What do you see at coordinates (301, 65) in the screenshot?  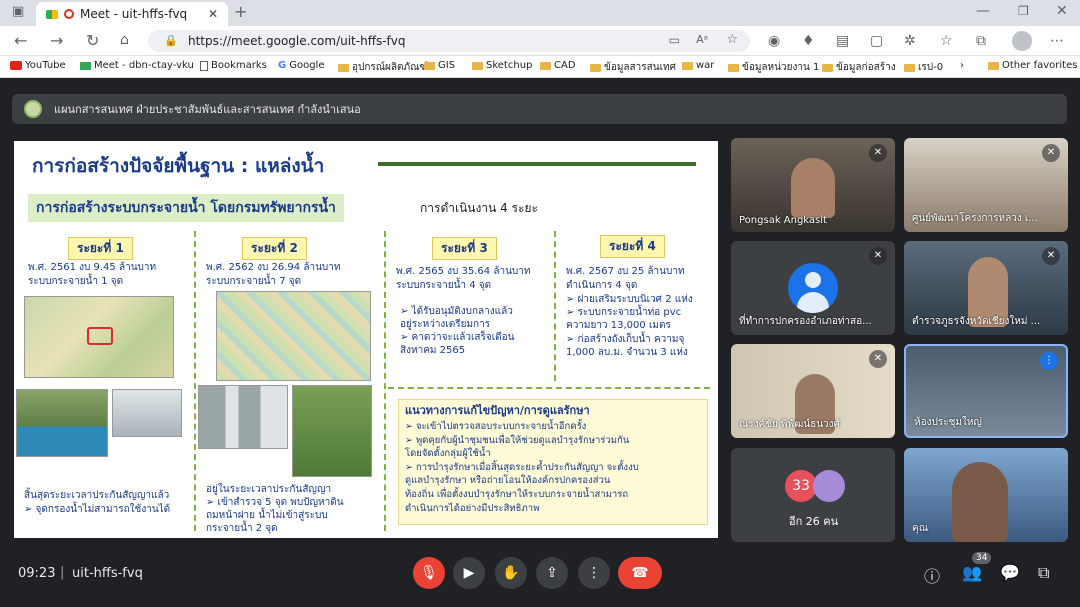 I see `bookmark-google: G Google` at bounding box center [301, 65].